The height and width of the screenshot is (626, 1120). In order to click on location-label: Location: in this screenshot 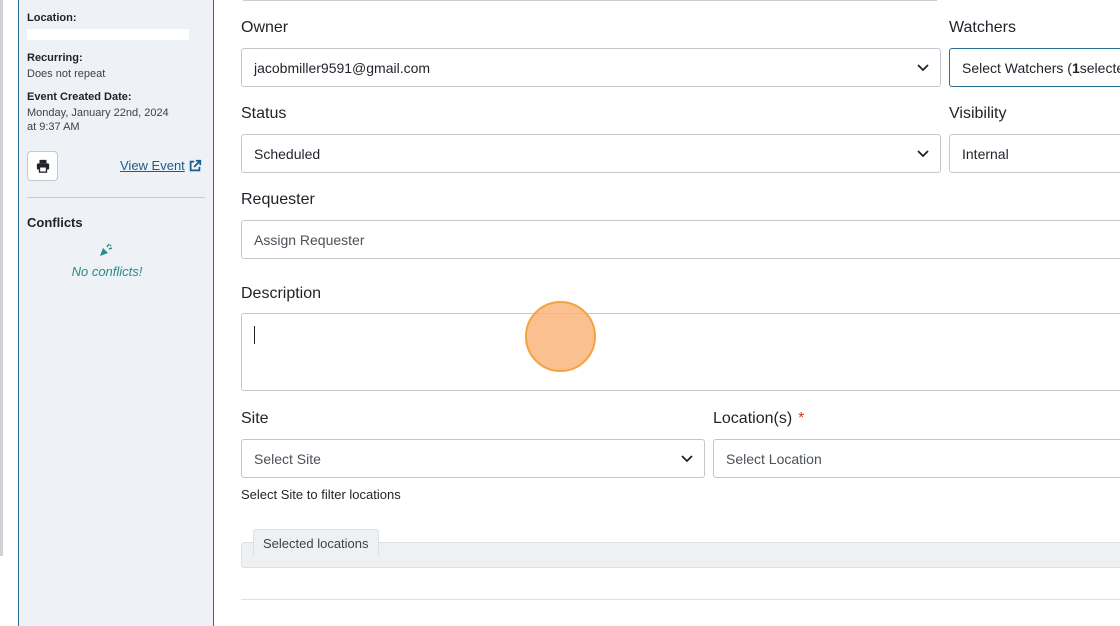, I will do `click(52, 18)`.